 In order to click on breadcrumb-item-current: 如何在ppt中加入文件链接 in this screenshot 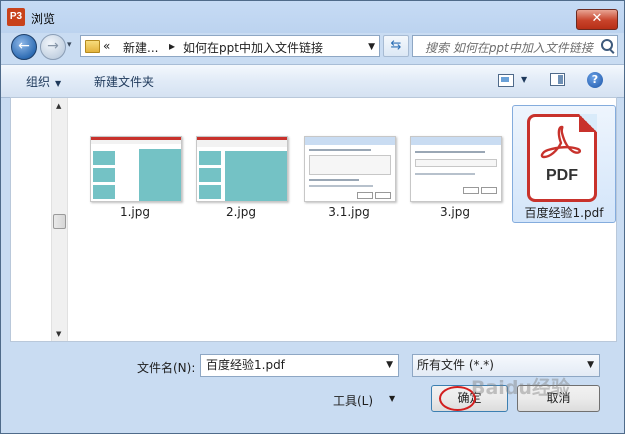, I will do `click(253, 47)`.